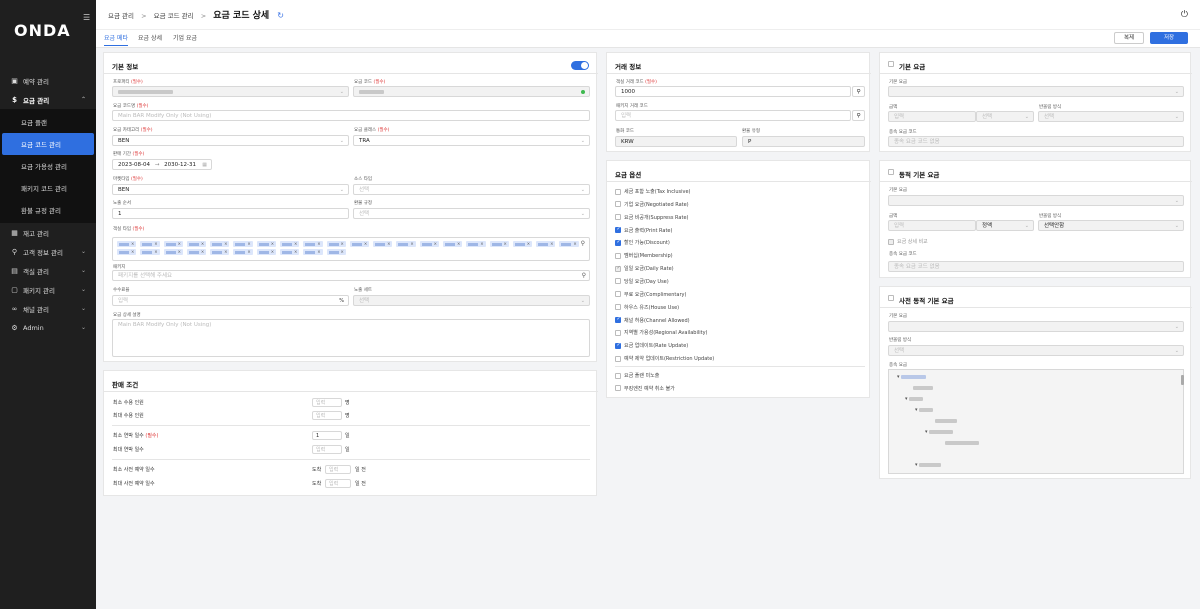  What do you see at coordinates (471, 213) in the screenshot?
I see `refund-select: 선택 ⌄` at bounding box center [471, 213].